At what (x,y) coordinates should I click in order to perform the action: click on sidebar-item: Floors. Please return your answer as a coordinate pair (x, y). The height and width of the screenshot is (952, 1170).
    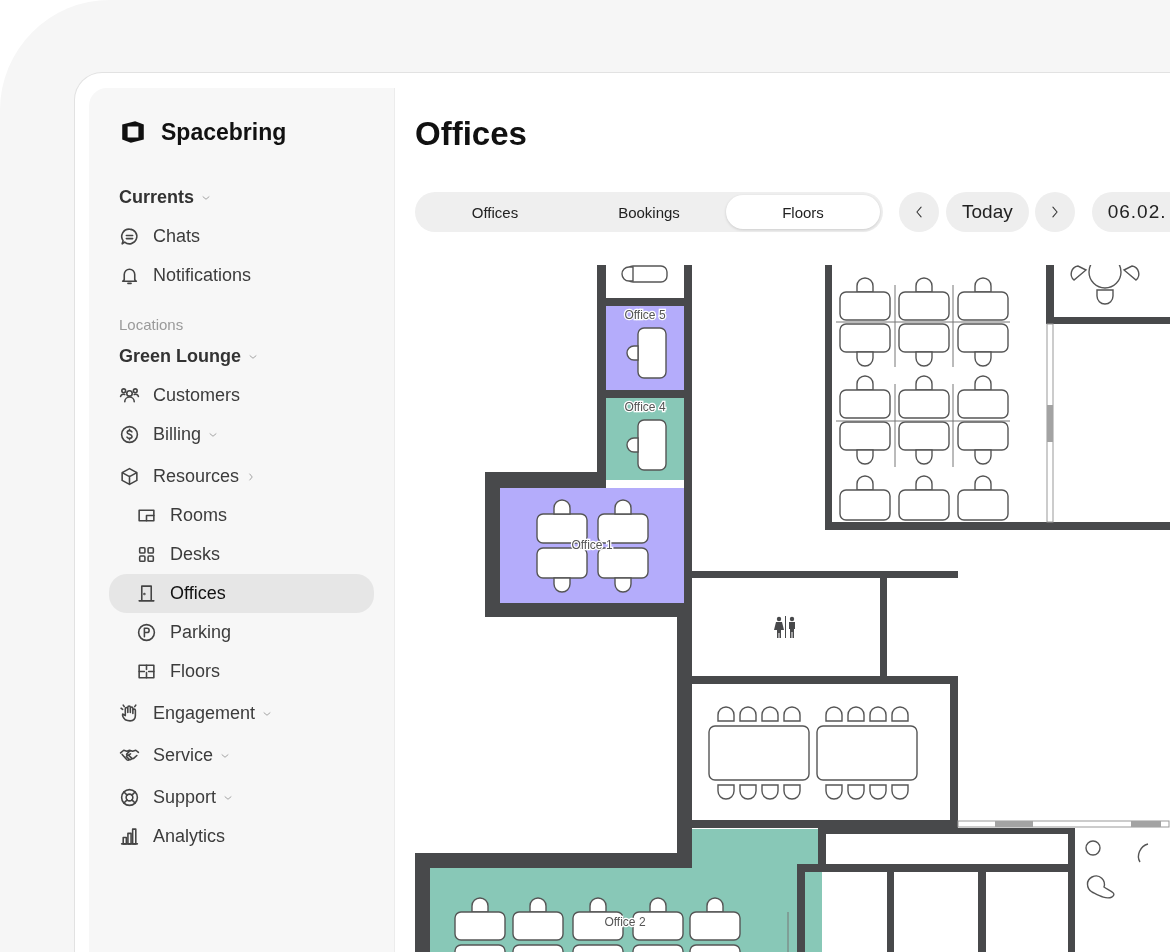
    Looking at the image, I should click on (241, 671).